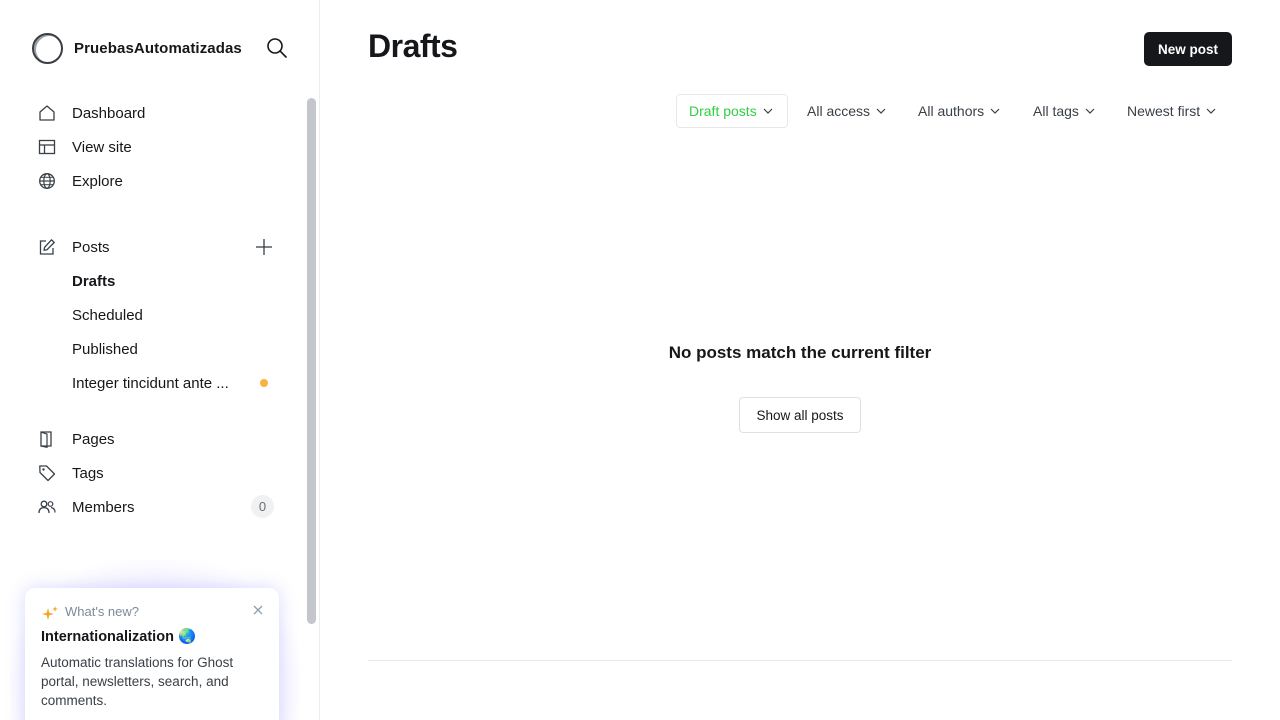 Image resolution: width=1280 pixels, height=720 pixels. I want to click on site-logo, so click(47, 48).